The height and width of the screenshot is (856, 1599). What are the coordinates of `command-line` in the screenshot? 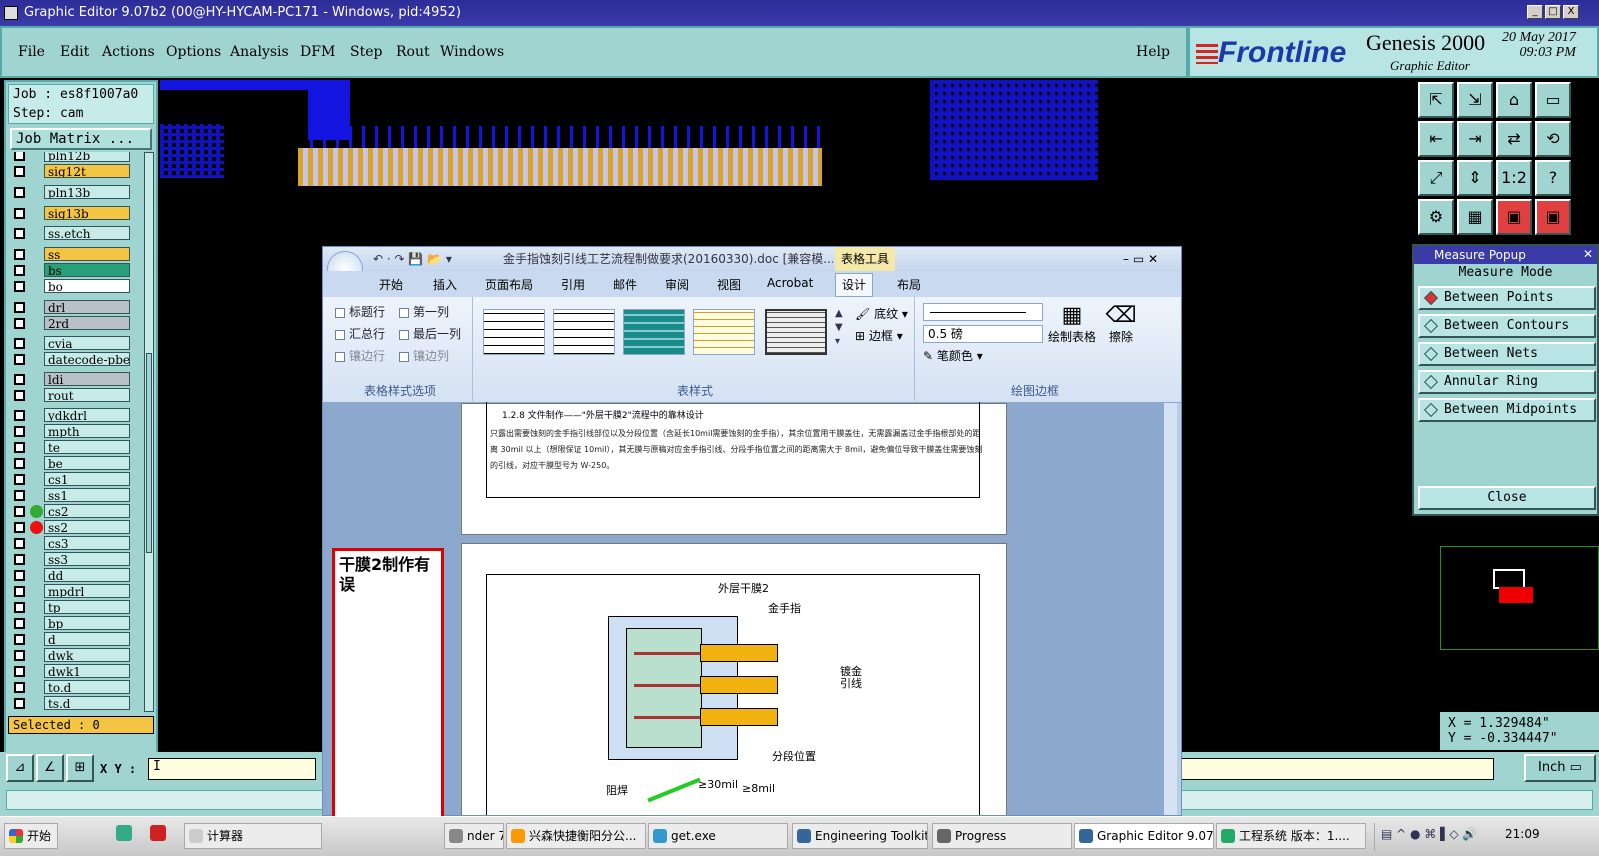 It's located at (1329, 769).